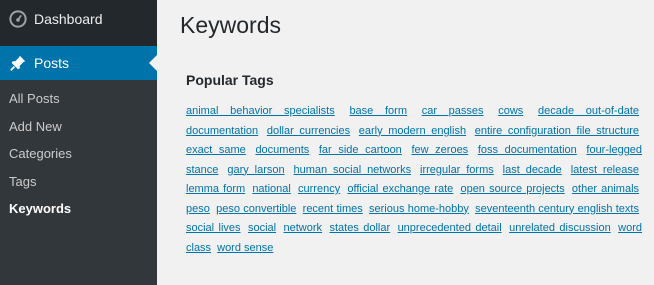  What do you see at coordinates (400, 189) in the screenshot?
I see `tag-link: official exchange rate` at bounding box center [400, 189].